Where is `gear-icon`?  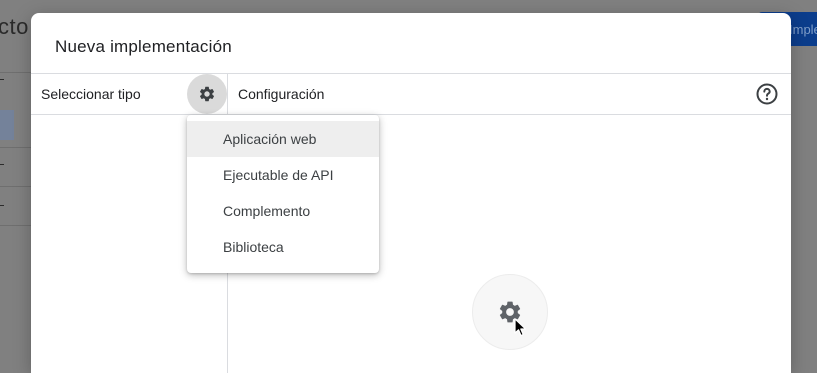
gear-icon is located at coordinates (207, 94).